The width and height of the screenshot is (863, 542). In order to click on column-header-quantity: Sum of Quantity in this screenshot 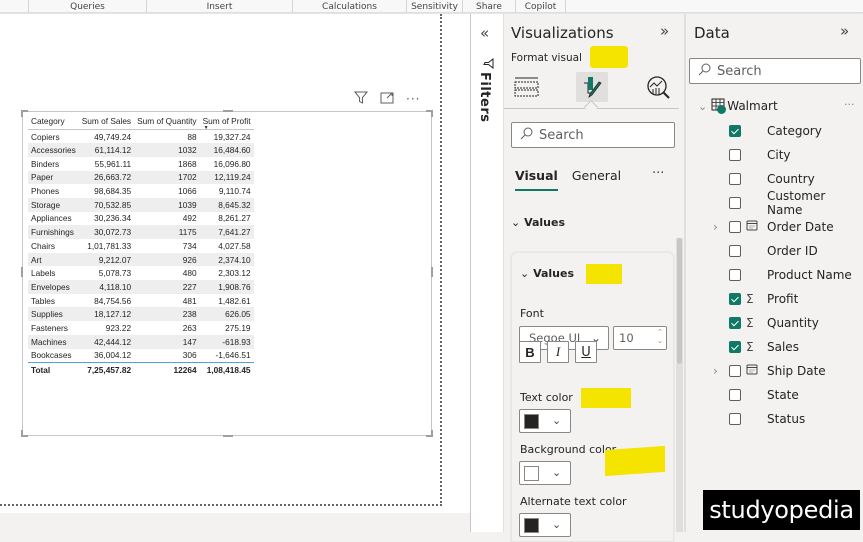, I will do `click(167, 122)`.